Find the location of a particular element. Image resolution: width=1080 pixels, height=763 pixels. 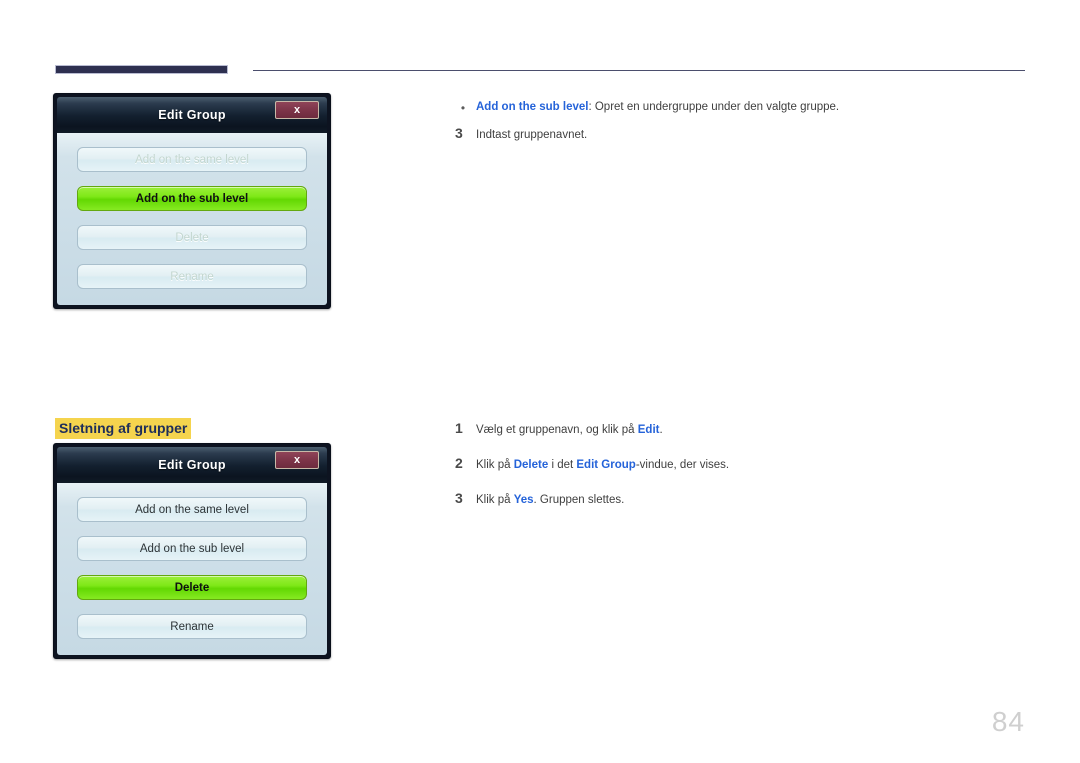

step-text-mid: . is located at coordinates (661, 430).